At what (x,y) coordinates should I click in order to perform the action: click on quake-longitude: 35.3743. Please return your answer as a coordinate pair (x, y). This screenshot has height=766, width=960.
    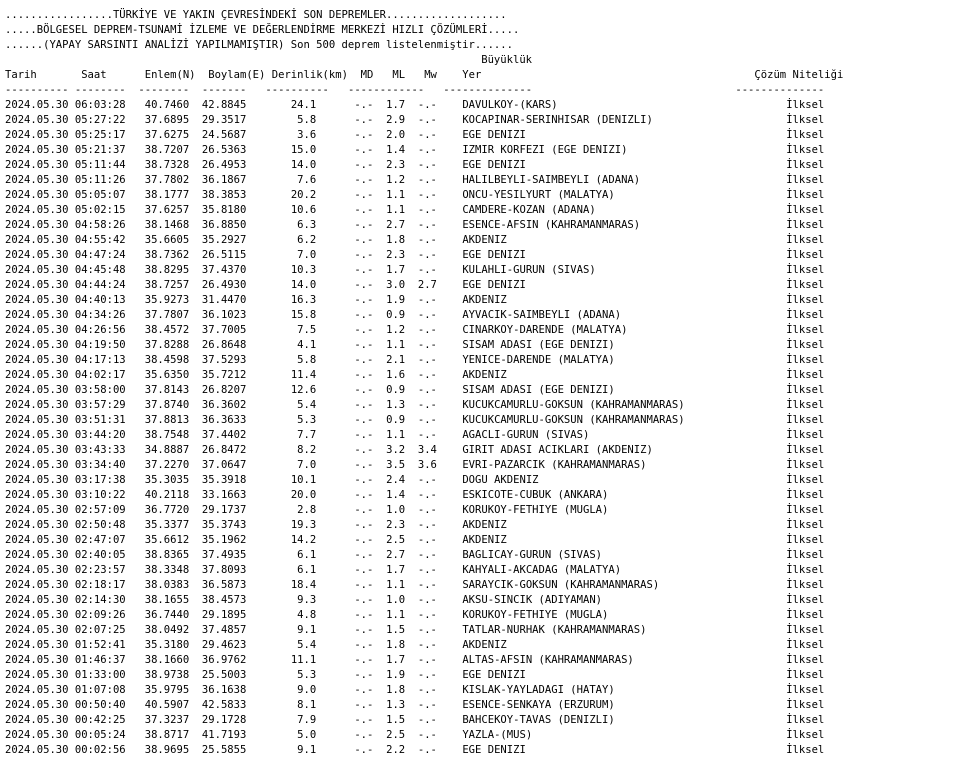
    Looking at the image, I should click on (224, 525).